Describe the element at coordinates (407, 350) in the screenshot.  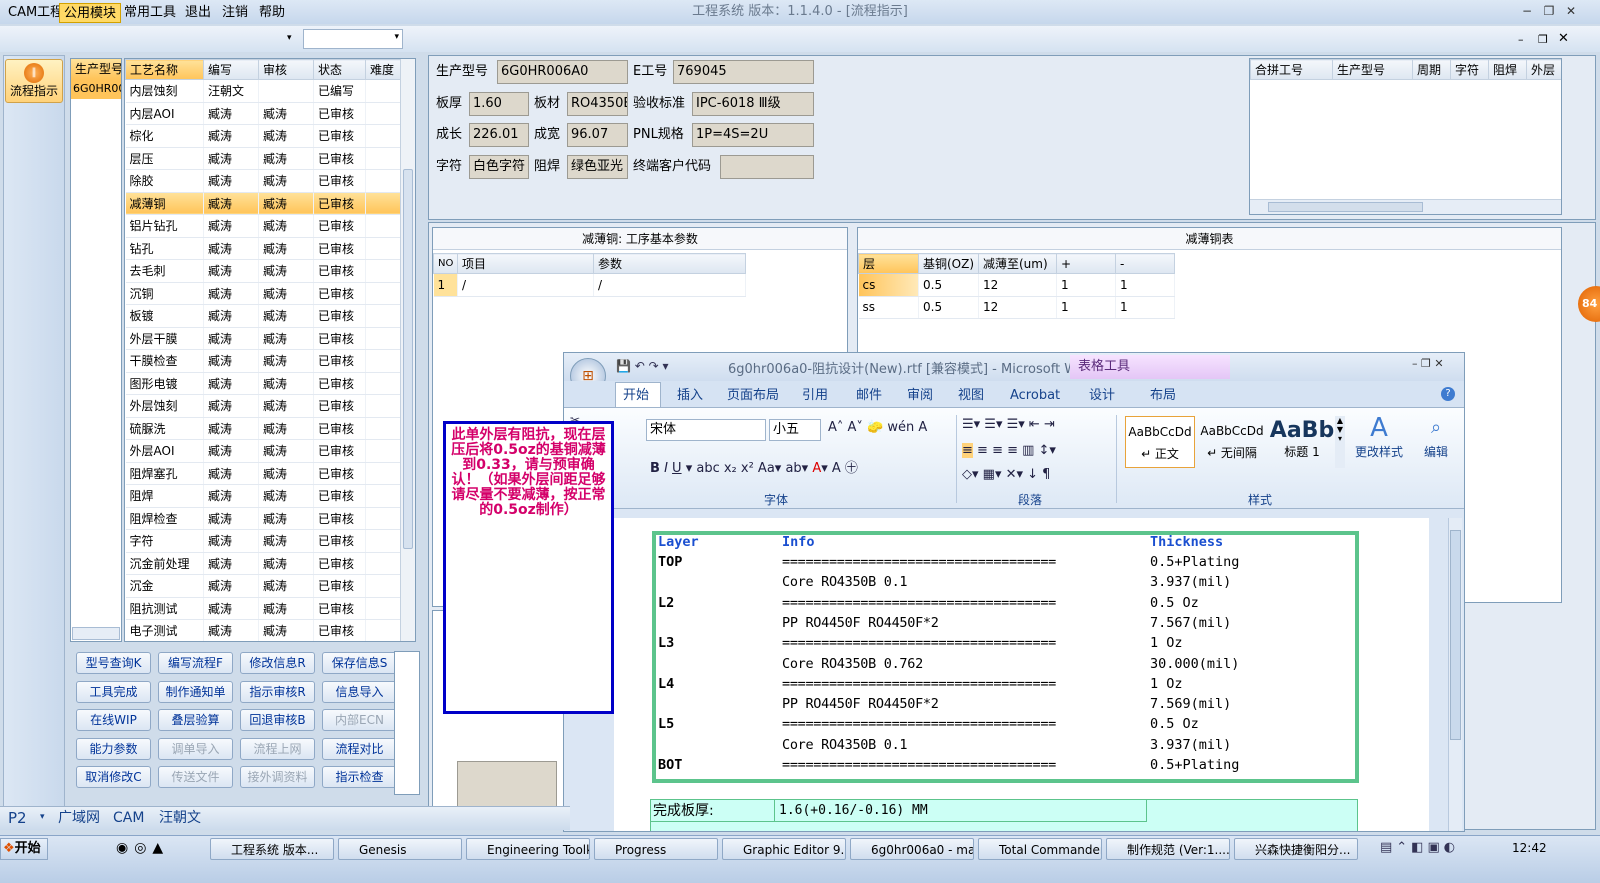
I see `process-vscroll` at that location.